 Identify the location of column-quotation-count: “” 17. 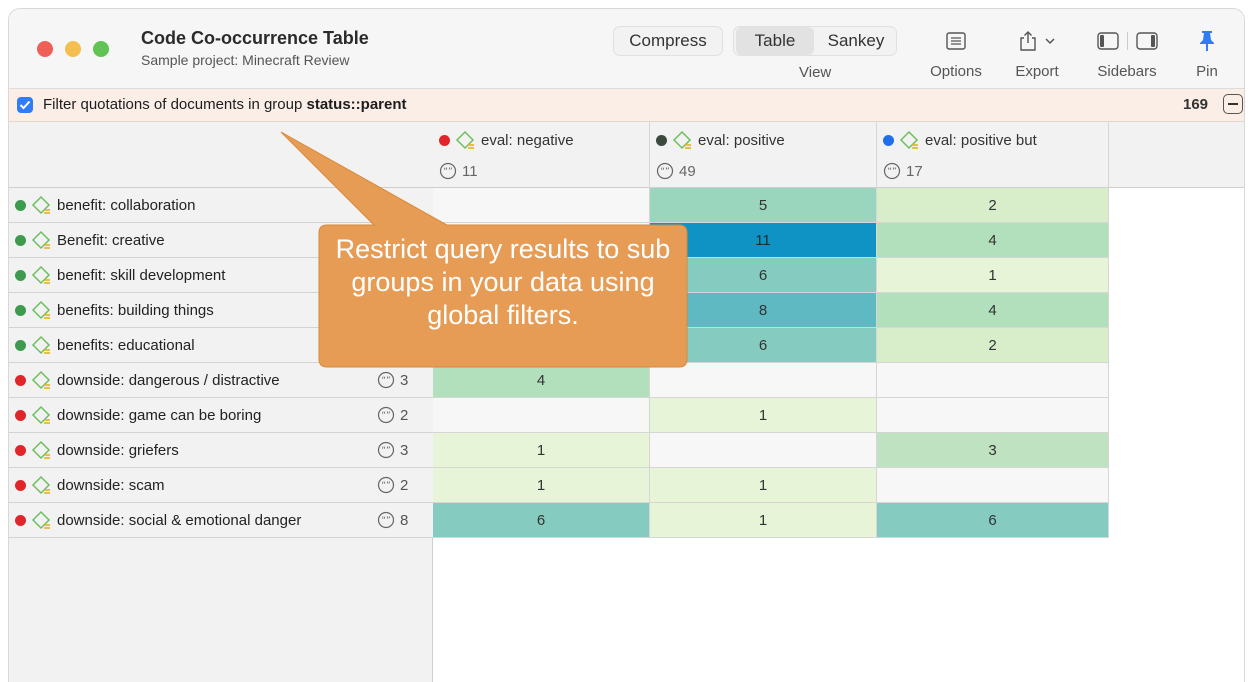
(903, 171).